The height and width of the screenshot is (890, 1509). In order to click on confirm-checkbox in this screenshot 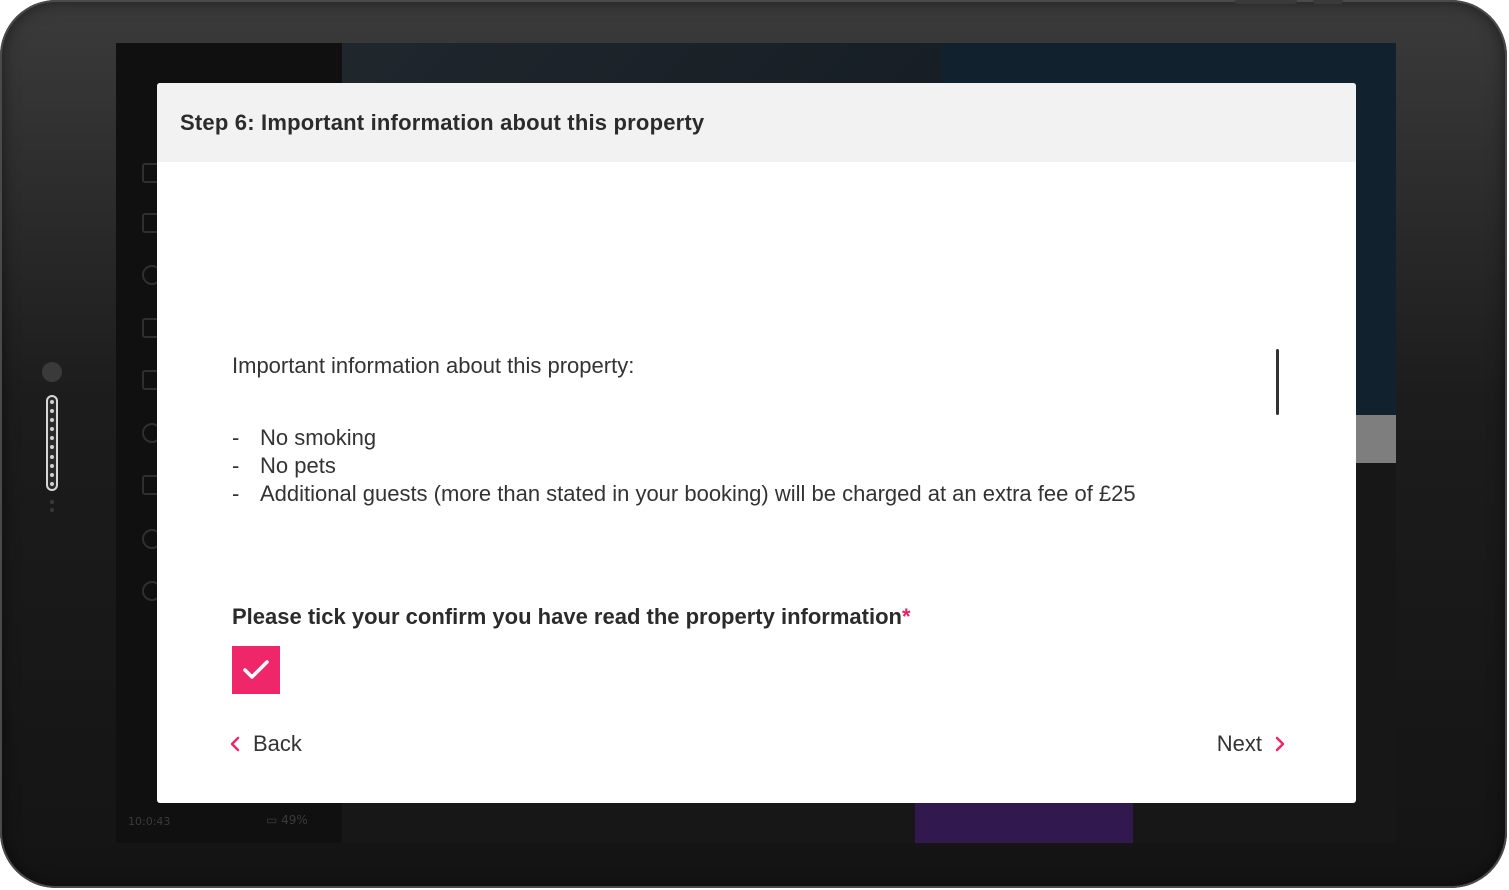, I will do `click(256, 670)`.